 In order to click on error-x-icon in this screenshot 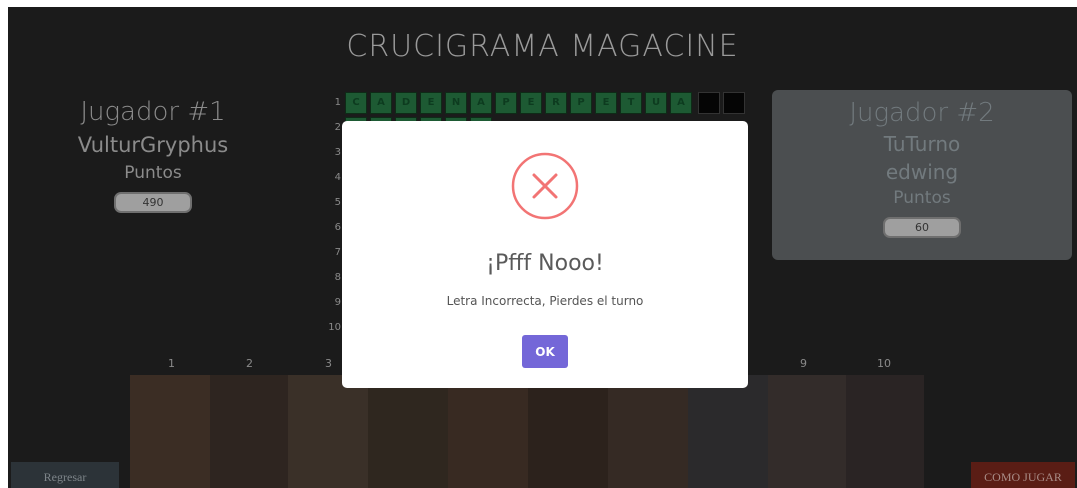, I will do `click(545, 186)`.